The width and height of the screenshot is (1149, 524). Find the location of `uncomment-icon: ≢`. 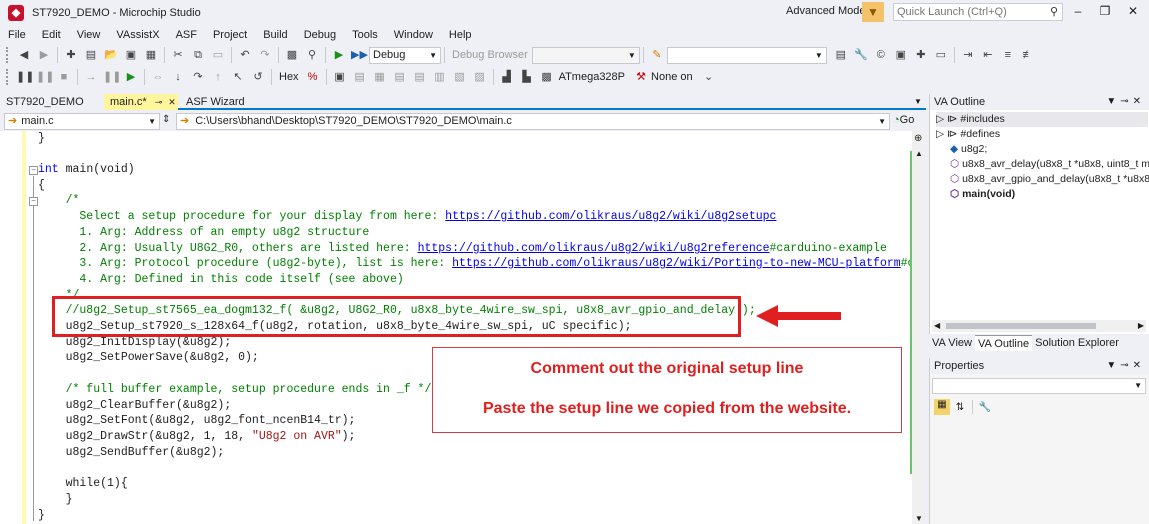

uncomment-icon: ≢ is located at coordinates (1028, 55).